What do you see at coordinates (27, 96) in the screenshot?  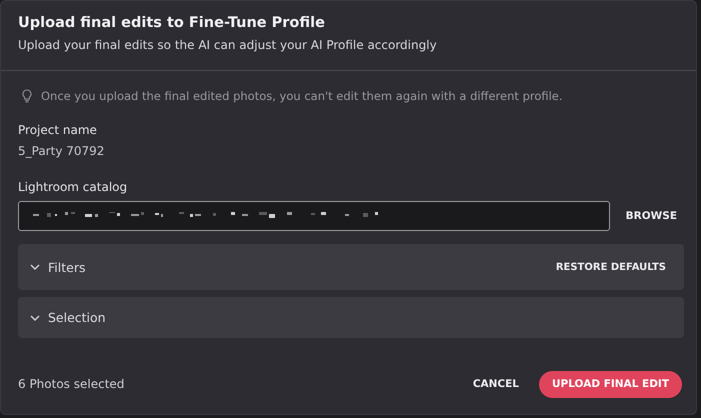 I see `lightbulb-icon` at bounding box center [27, 96].